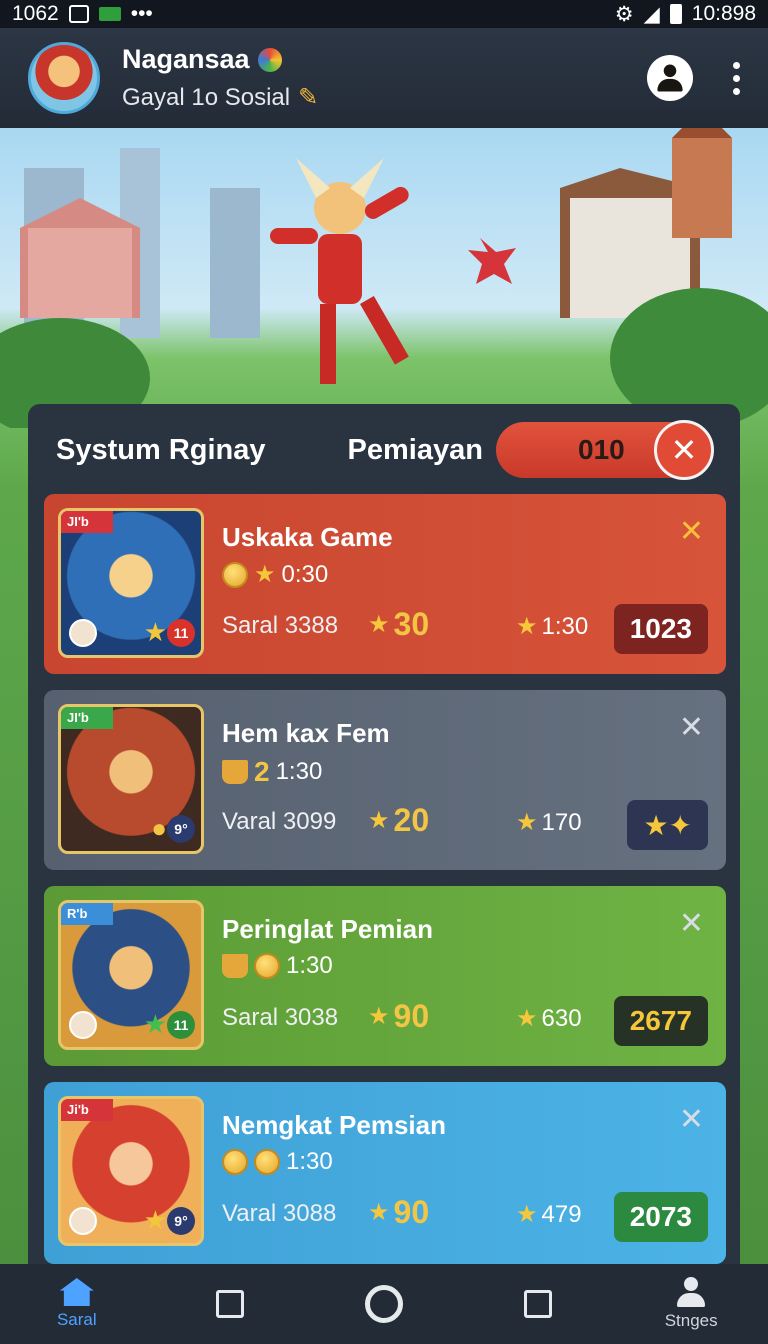 The width and height of the screenshot is (768, 1344). I want to click on settings-gear-icon: ⚙, so click(624, 14).